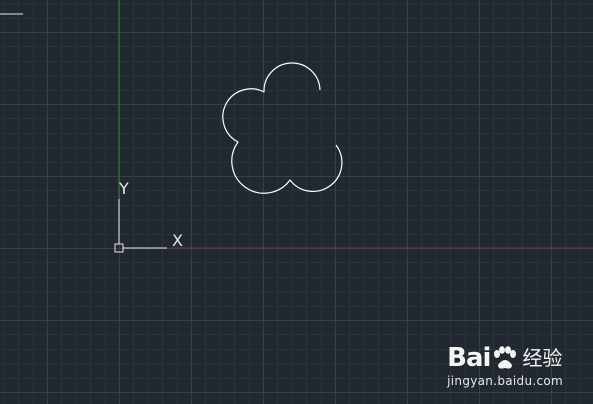 This screenshot has height=404, width=593. What do you see at coordinates (282, 128) in the screenshot?
I see `flower-arc-shape` at bounding box center [282, 128].